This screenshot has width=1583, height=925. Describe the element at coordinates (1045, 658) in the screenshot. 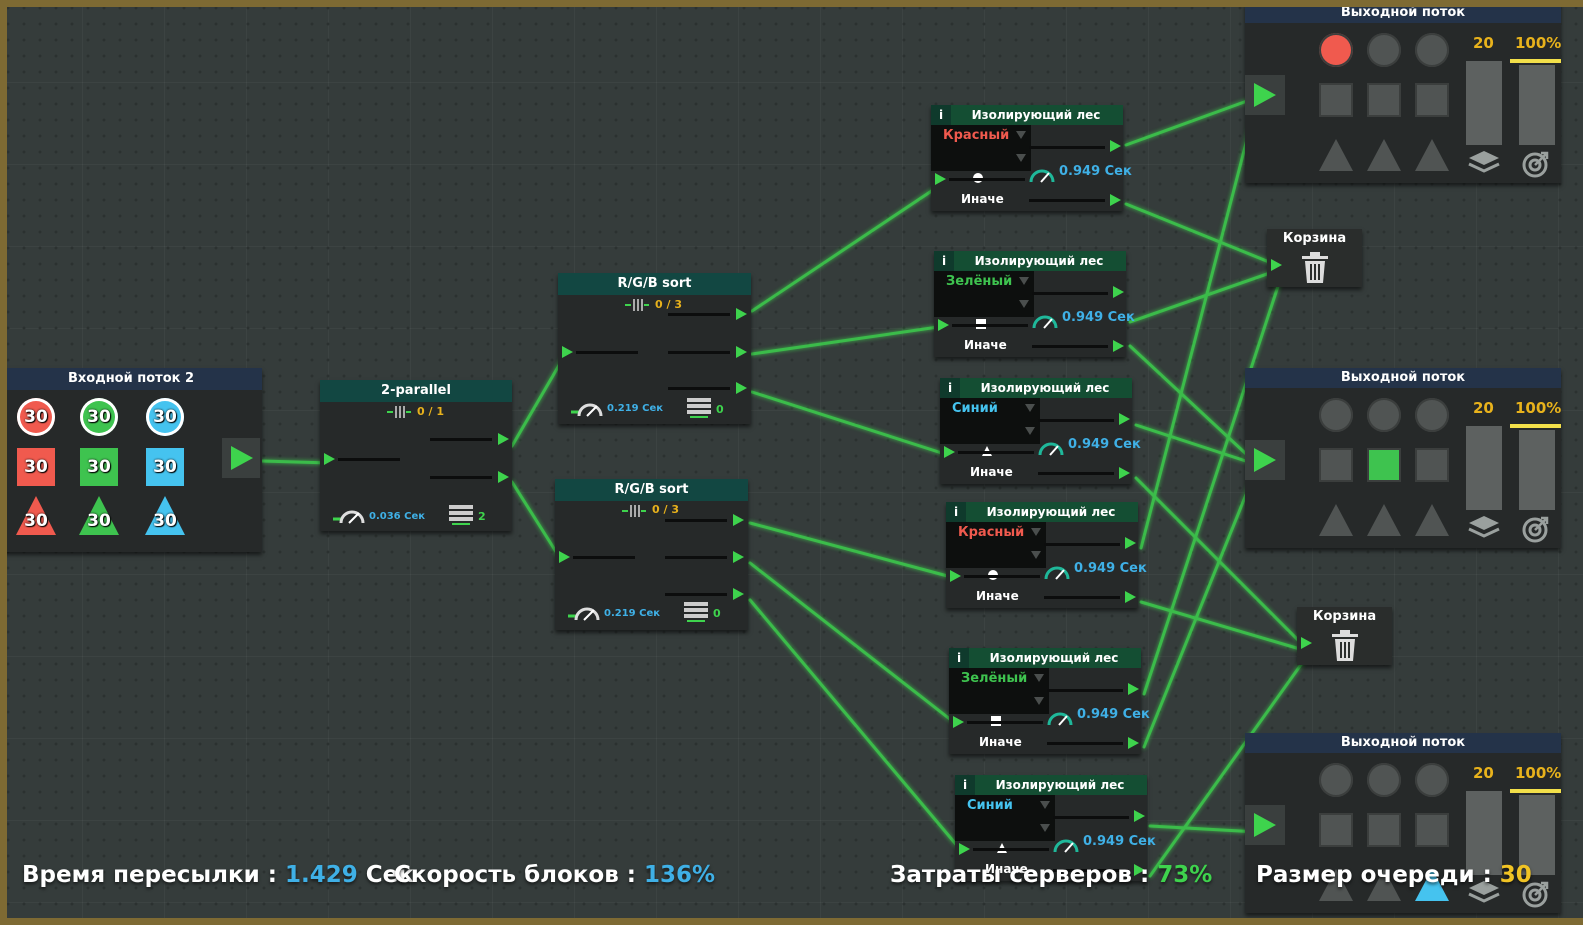

I see `filter-title: Изолирующий лес` at that location.